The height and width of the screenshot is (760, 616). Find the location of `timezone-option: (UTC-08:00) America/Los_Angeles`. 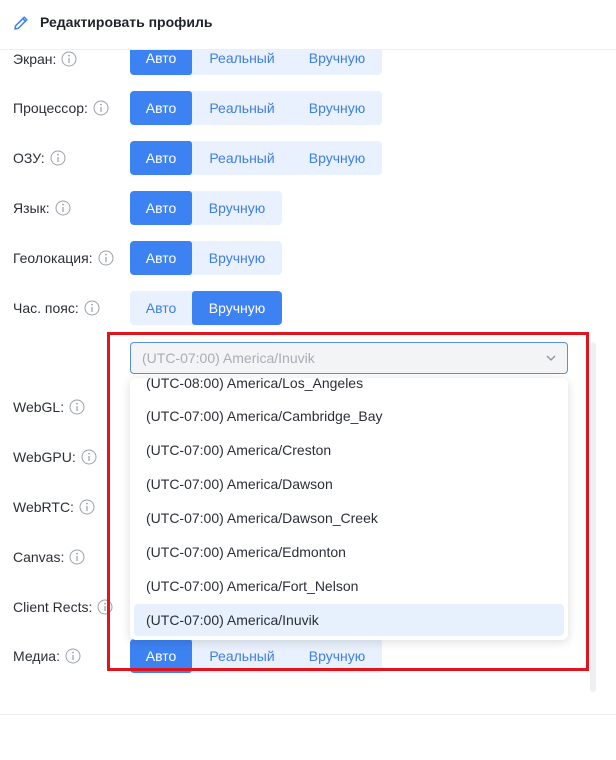

timezone-option: (UTC-08:00) America/Los_Angeles is located at coordinates (349, 388).